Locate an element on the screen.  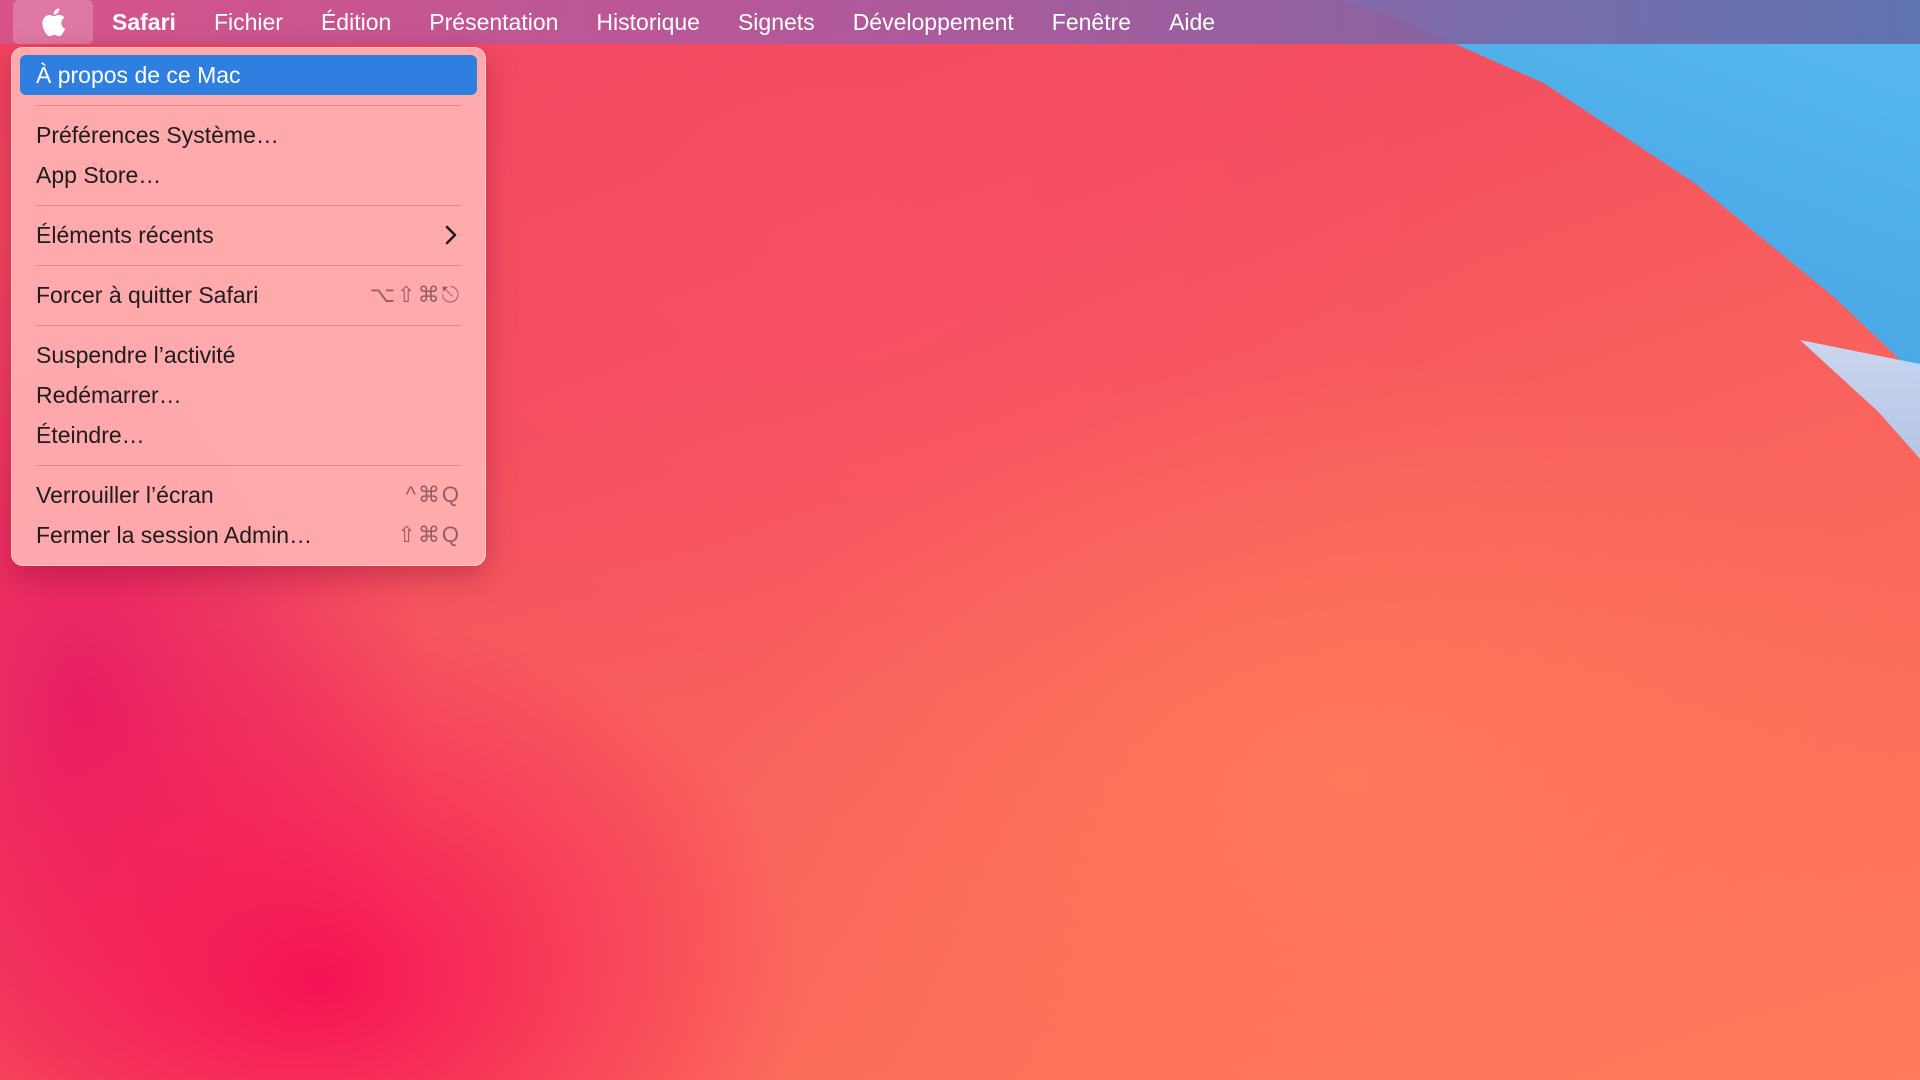
apple-menu-button is located at coordinates (53, 22).